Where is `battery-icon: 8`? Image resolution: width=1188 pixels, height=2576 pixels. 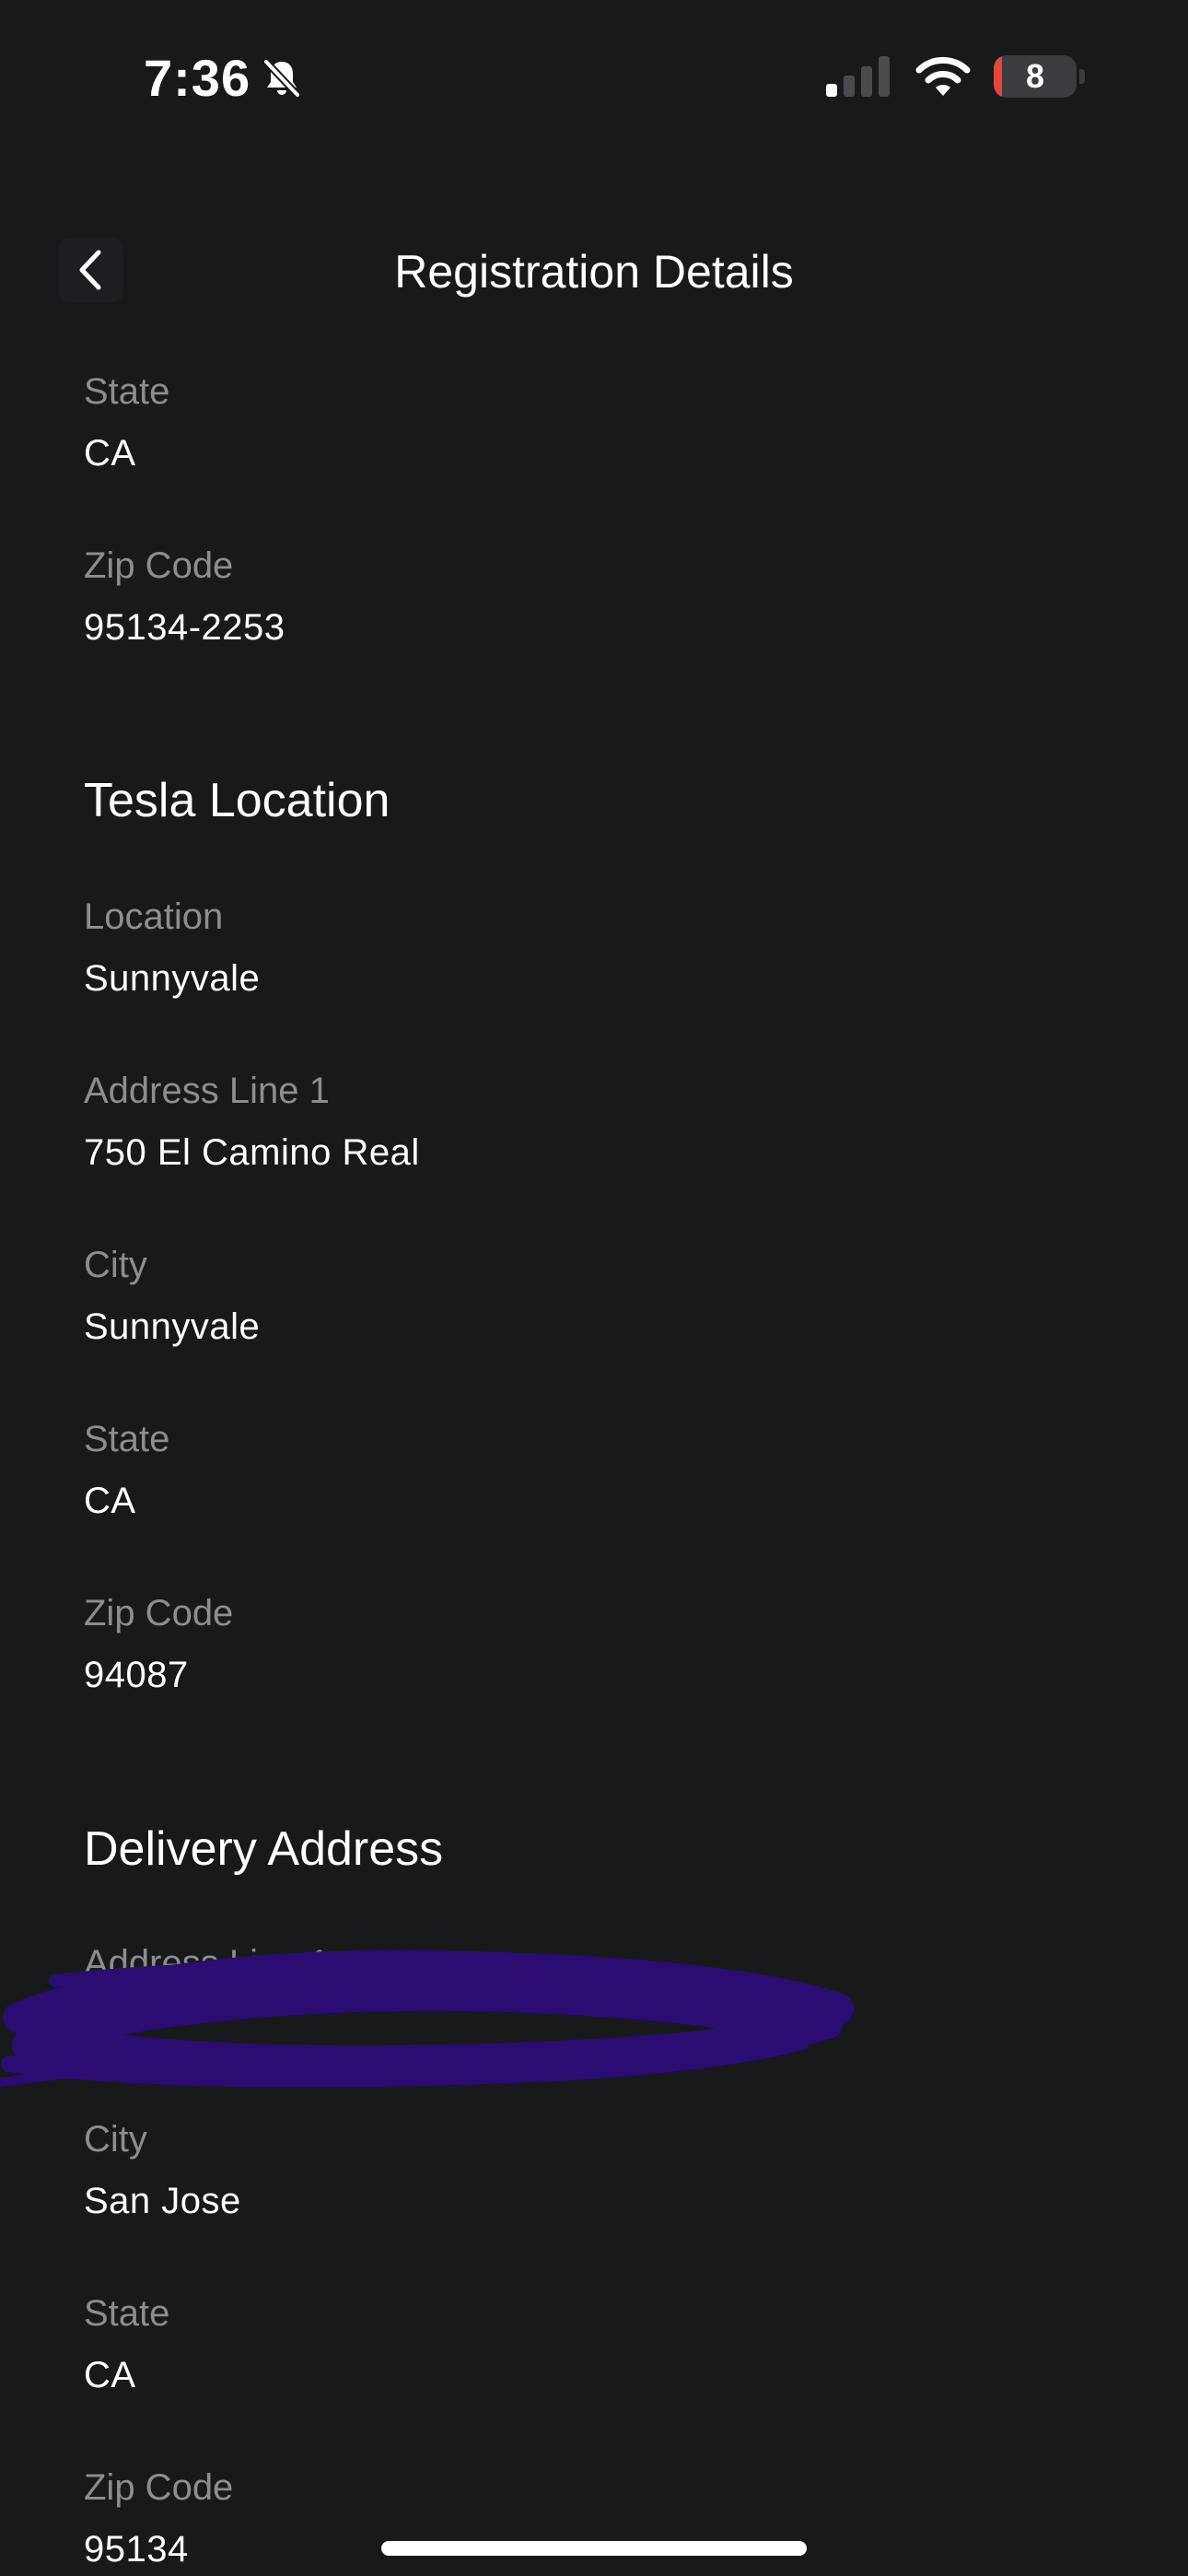 battery-icon: 8 is located at coordinates (1035, 76).